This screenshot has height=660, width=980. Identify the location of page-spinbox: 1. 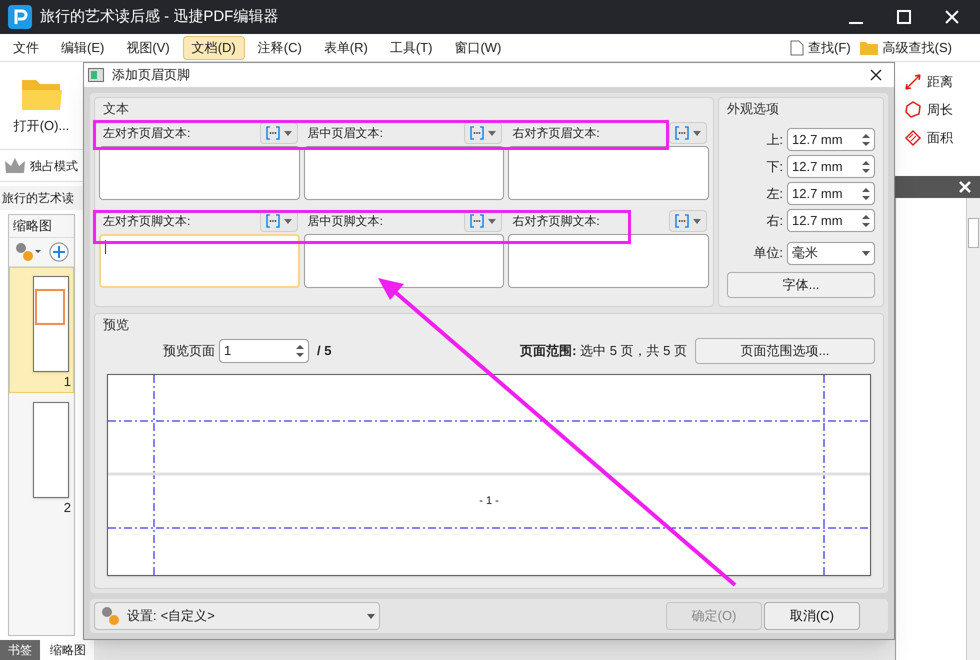
(264, 351).